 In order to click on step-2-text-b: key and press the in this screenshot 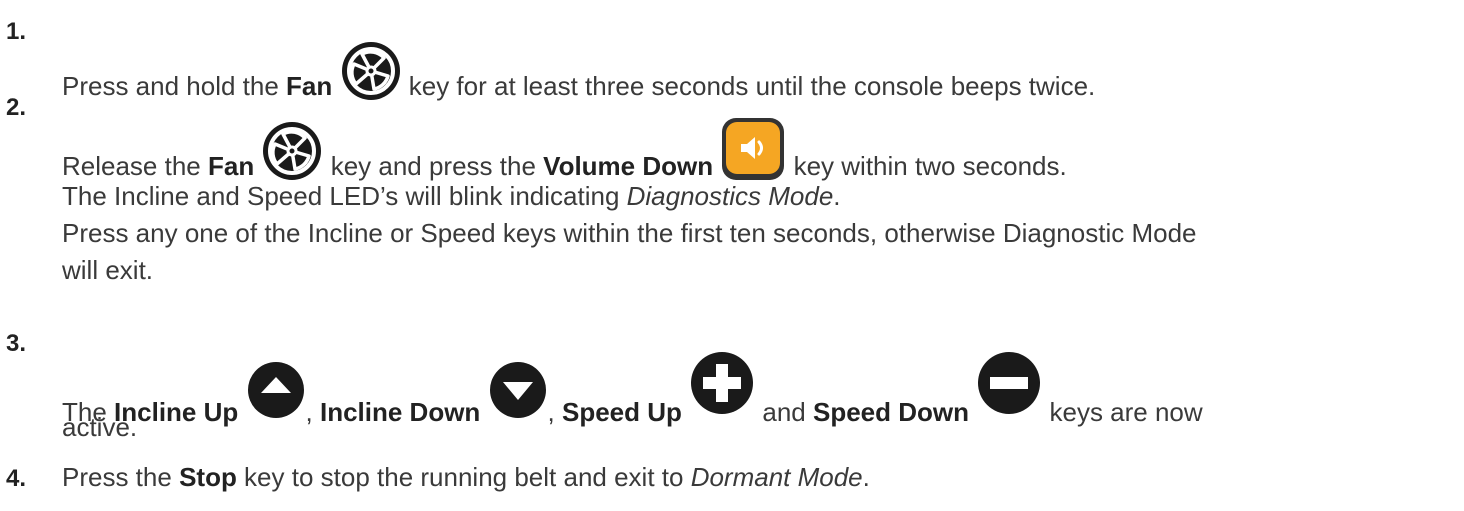, I will do `click(437, 166)`.